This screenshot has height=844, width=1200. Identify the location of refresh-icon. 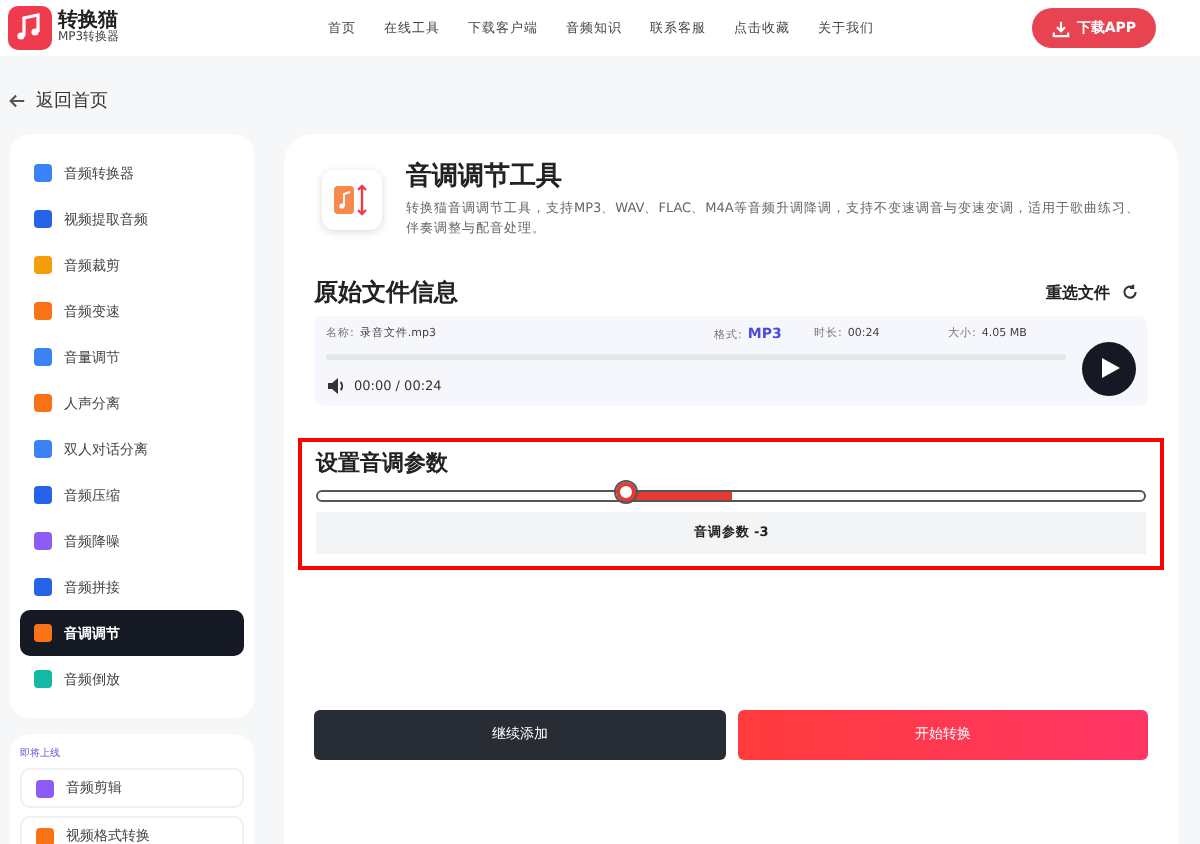
(1130, 292).